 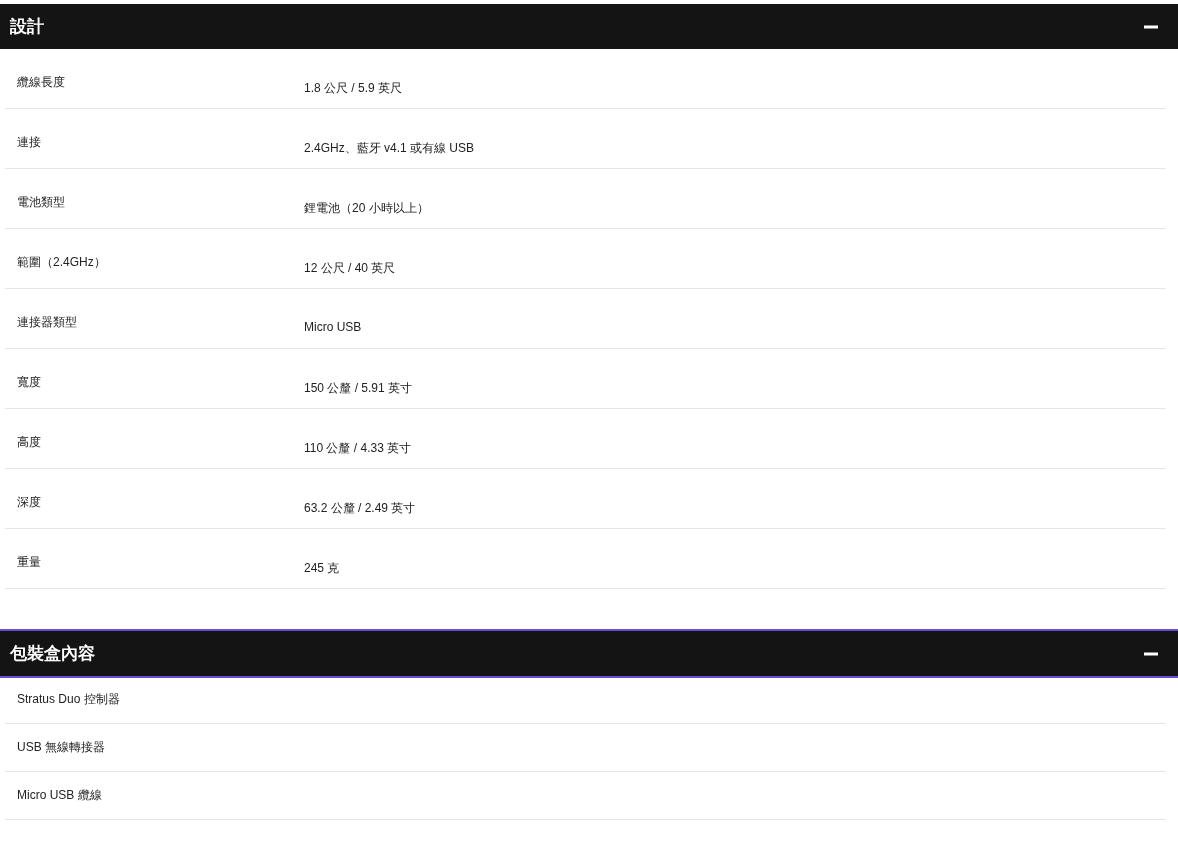 What do you see at coordinates (29, 502) in the screenshot?
I see `spec-label: 深度` at bounding box center [29, 502].